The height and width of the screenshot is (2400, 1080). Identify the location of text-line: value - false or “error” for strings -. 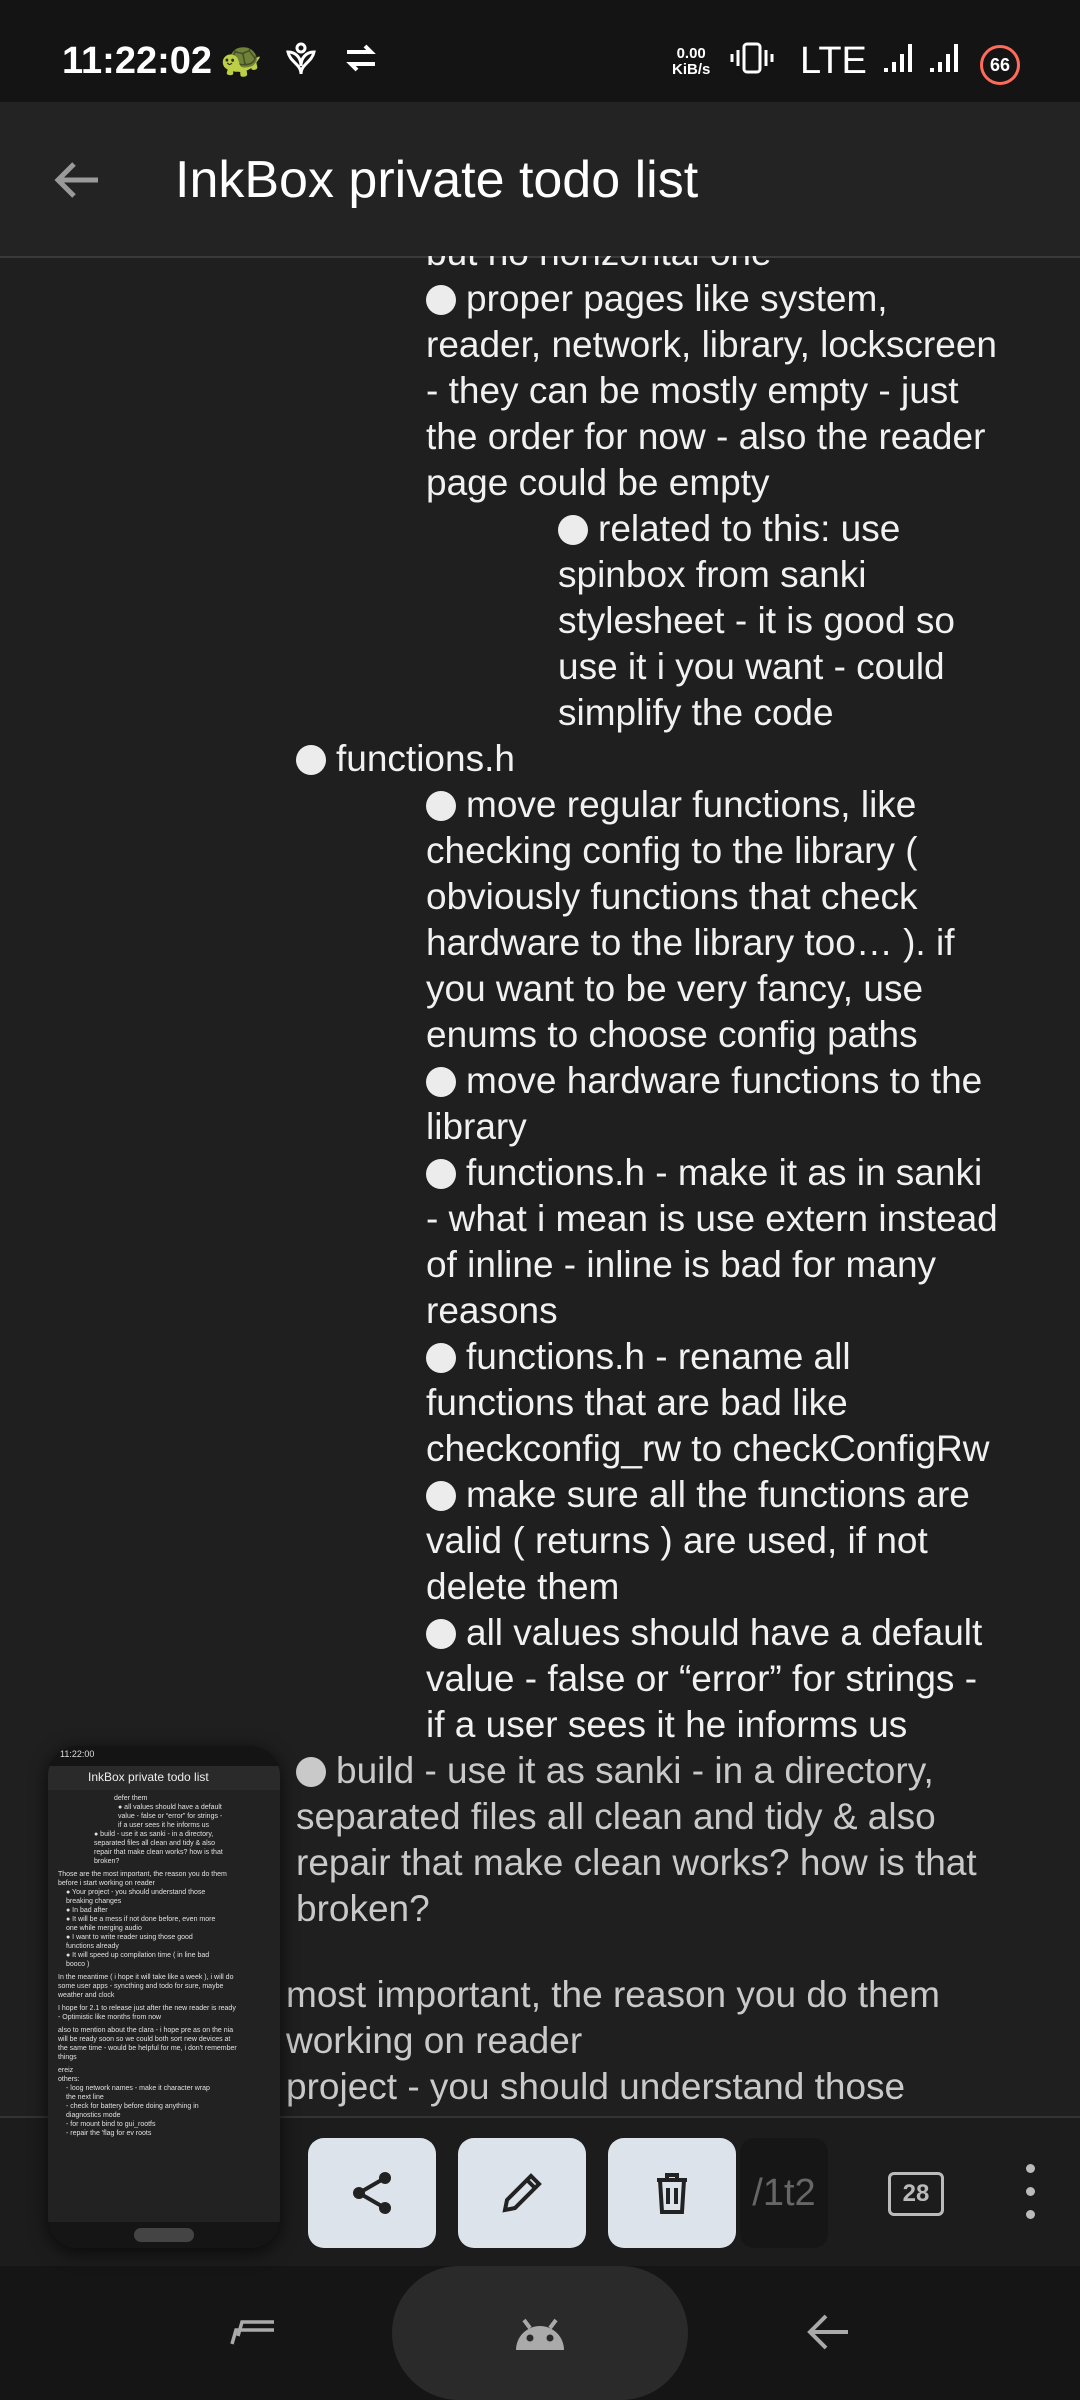
(702, 1678).